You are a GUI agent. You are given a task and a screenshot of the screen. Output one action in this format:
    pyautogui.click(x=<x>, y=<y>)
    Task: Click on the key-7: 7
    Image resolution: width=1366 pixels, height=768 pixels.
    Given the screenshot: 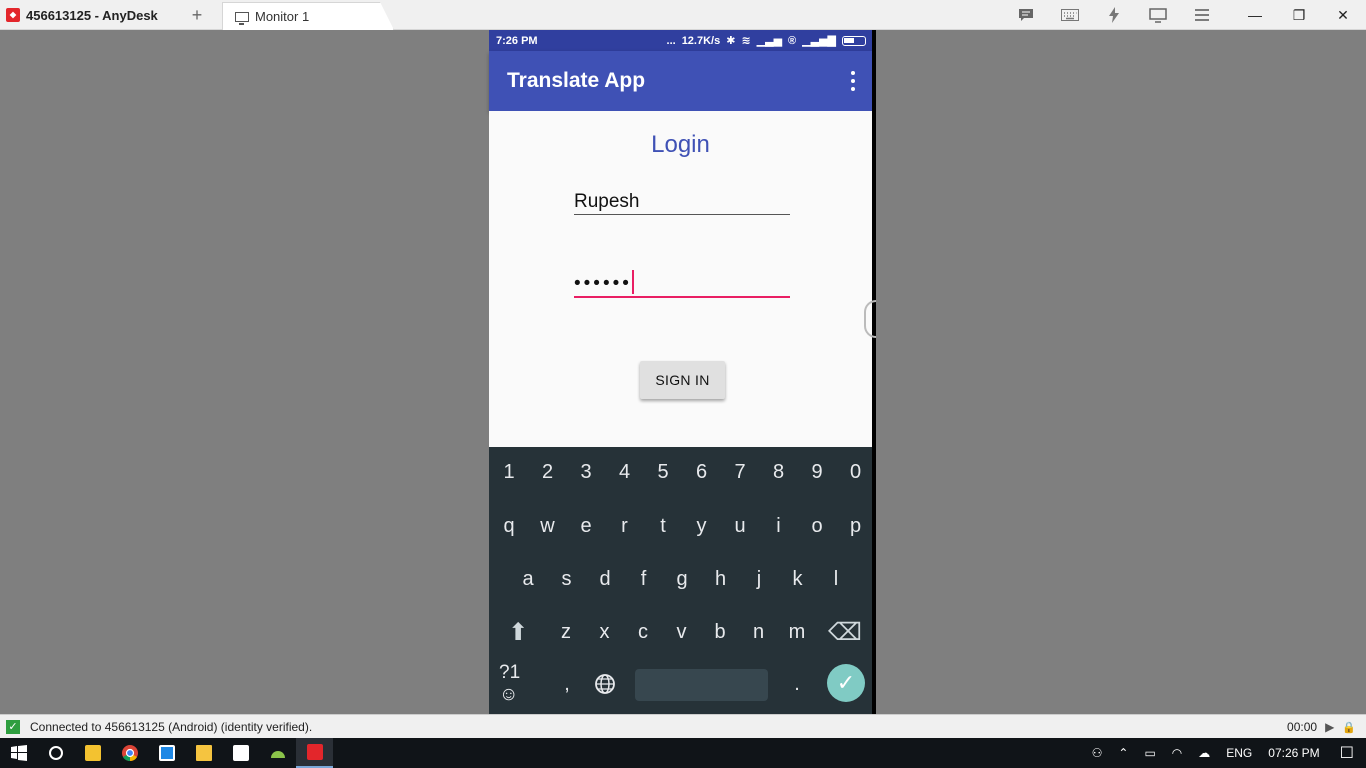 What is the action you would take?
    pyautogui.click(x=740, y=472)
    